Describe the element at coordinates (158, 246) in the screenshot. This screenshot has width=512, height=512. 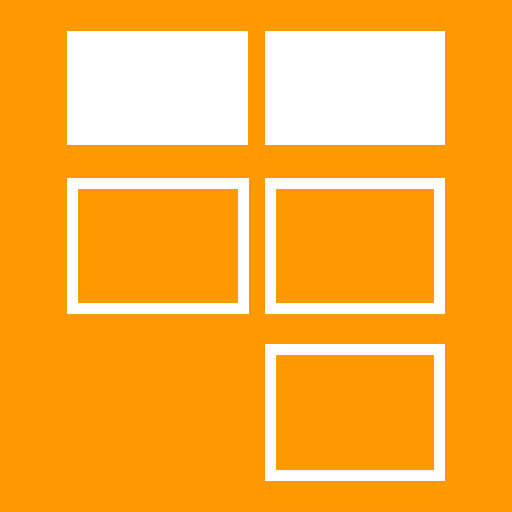
I see `tile-outline-row2-col1` at that location.